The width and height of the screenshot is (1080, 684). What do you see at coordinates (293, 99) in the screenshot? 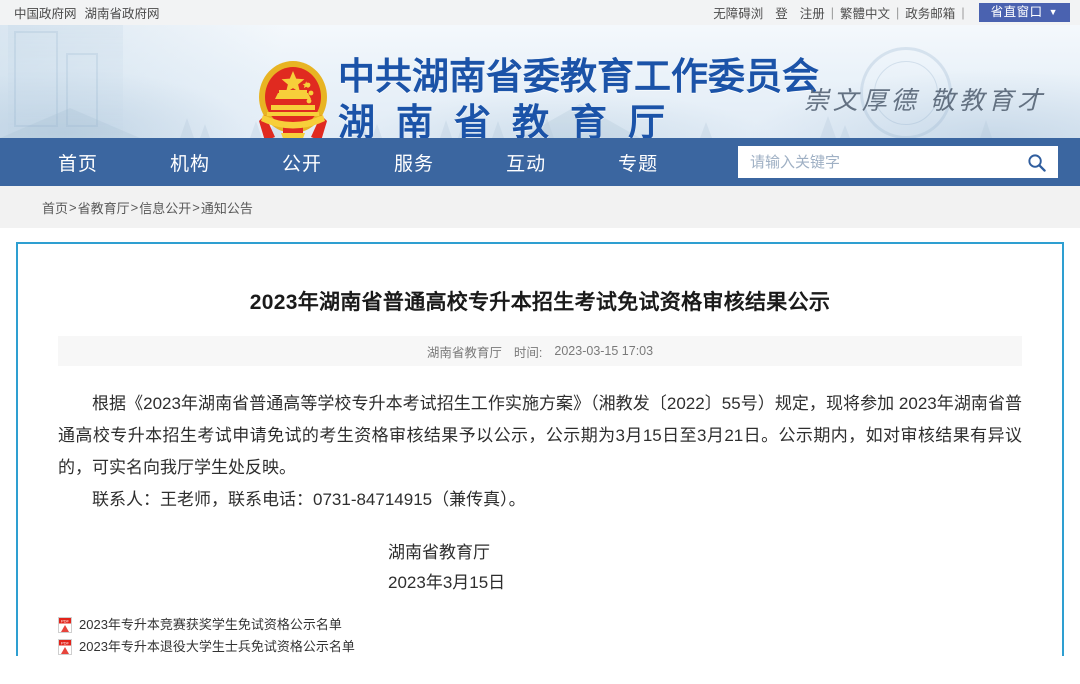
I see `national-emblem-icon` at bounding box center [293, 99].